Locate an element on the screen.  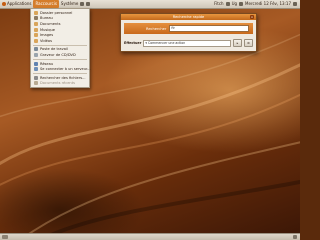
menu-item-label: Musique is located at coordinates (48, 29).